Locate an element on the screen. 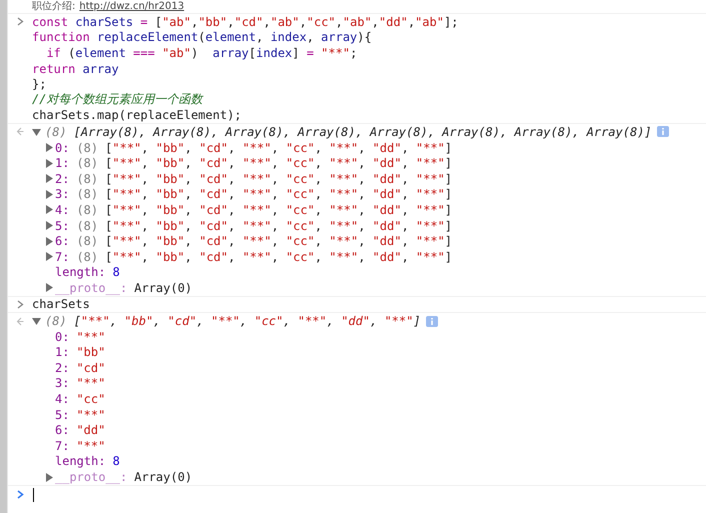 The height and width of the screenshot is (513, 706). property-value: "cc" is located at coordinates (91, 399).